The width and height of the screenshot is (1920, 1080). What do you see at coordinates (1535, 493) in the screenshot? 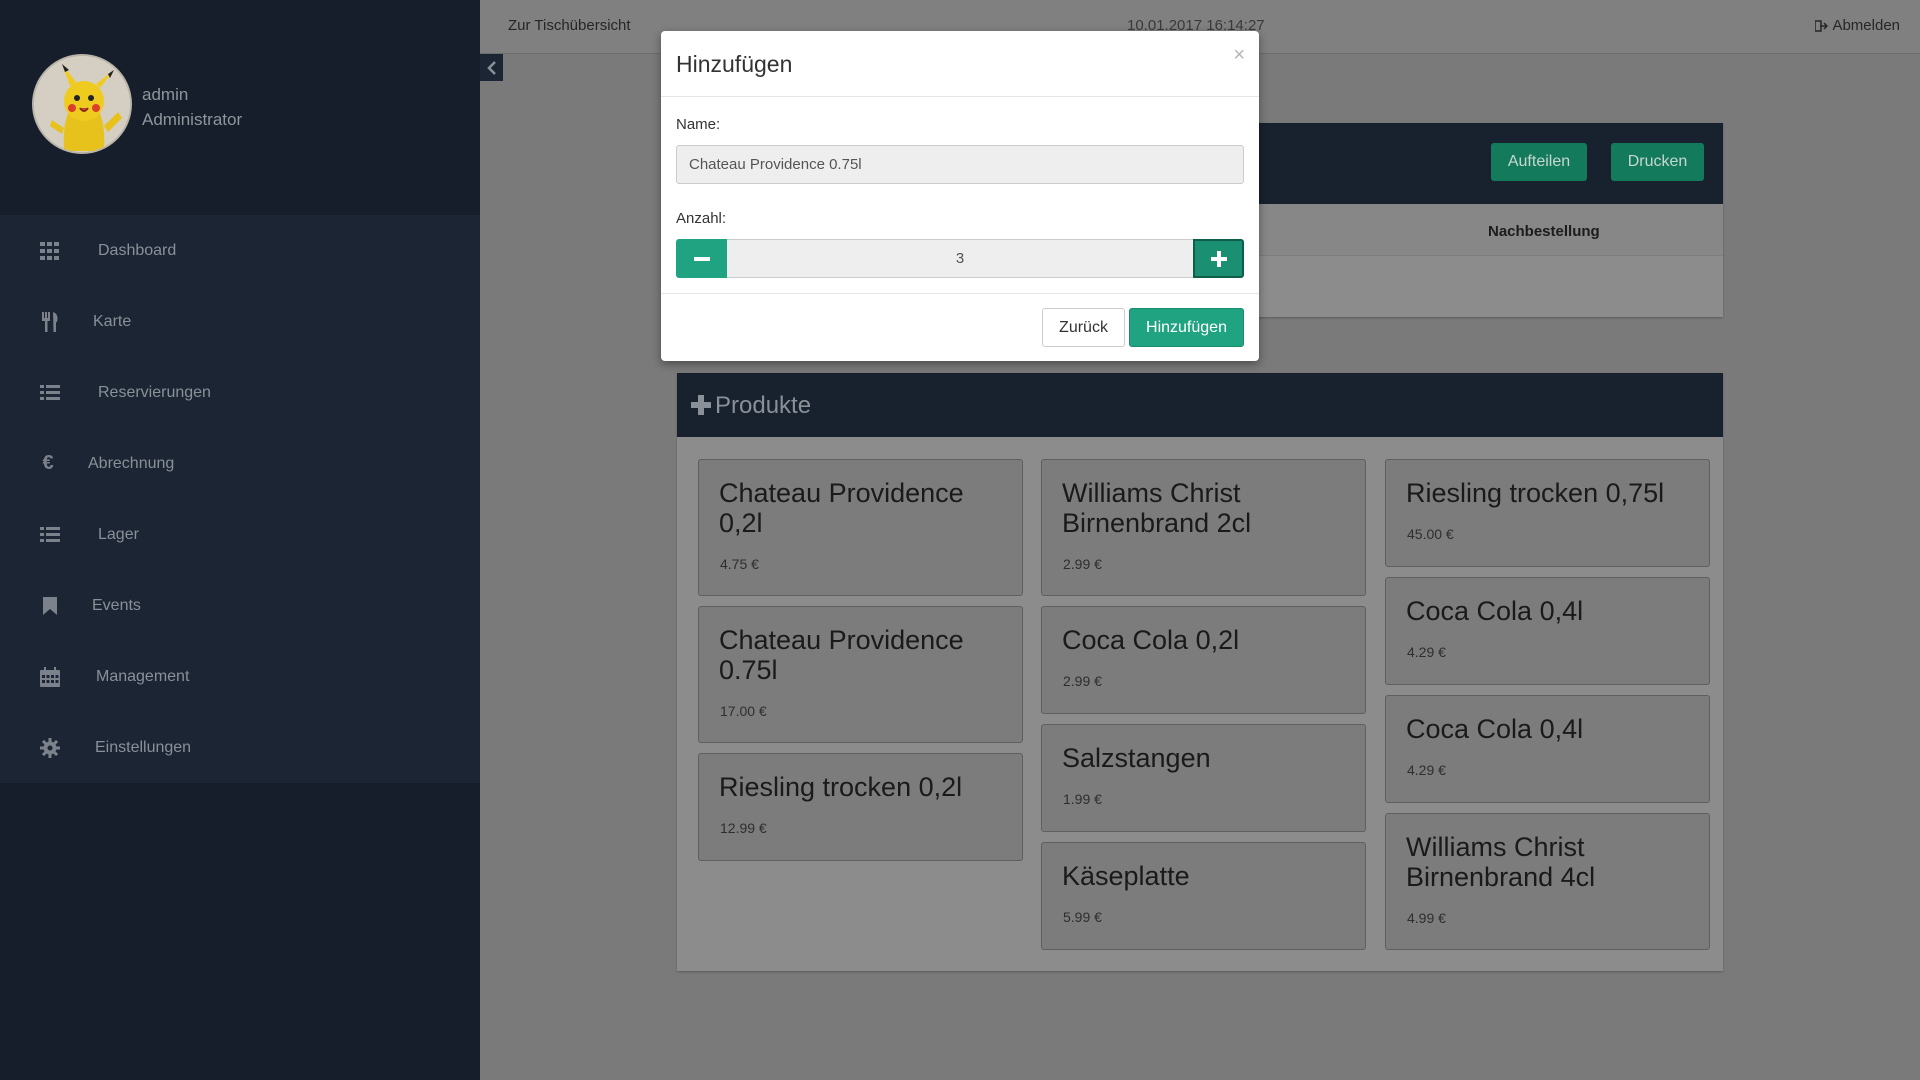
I see `product-name: Riesling trocken 0,75l` at bounding box center [1535, 493].